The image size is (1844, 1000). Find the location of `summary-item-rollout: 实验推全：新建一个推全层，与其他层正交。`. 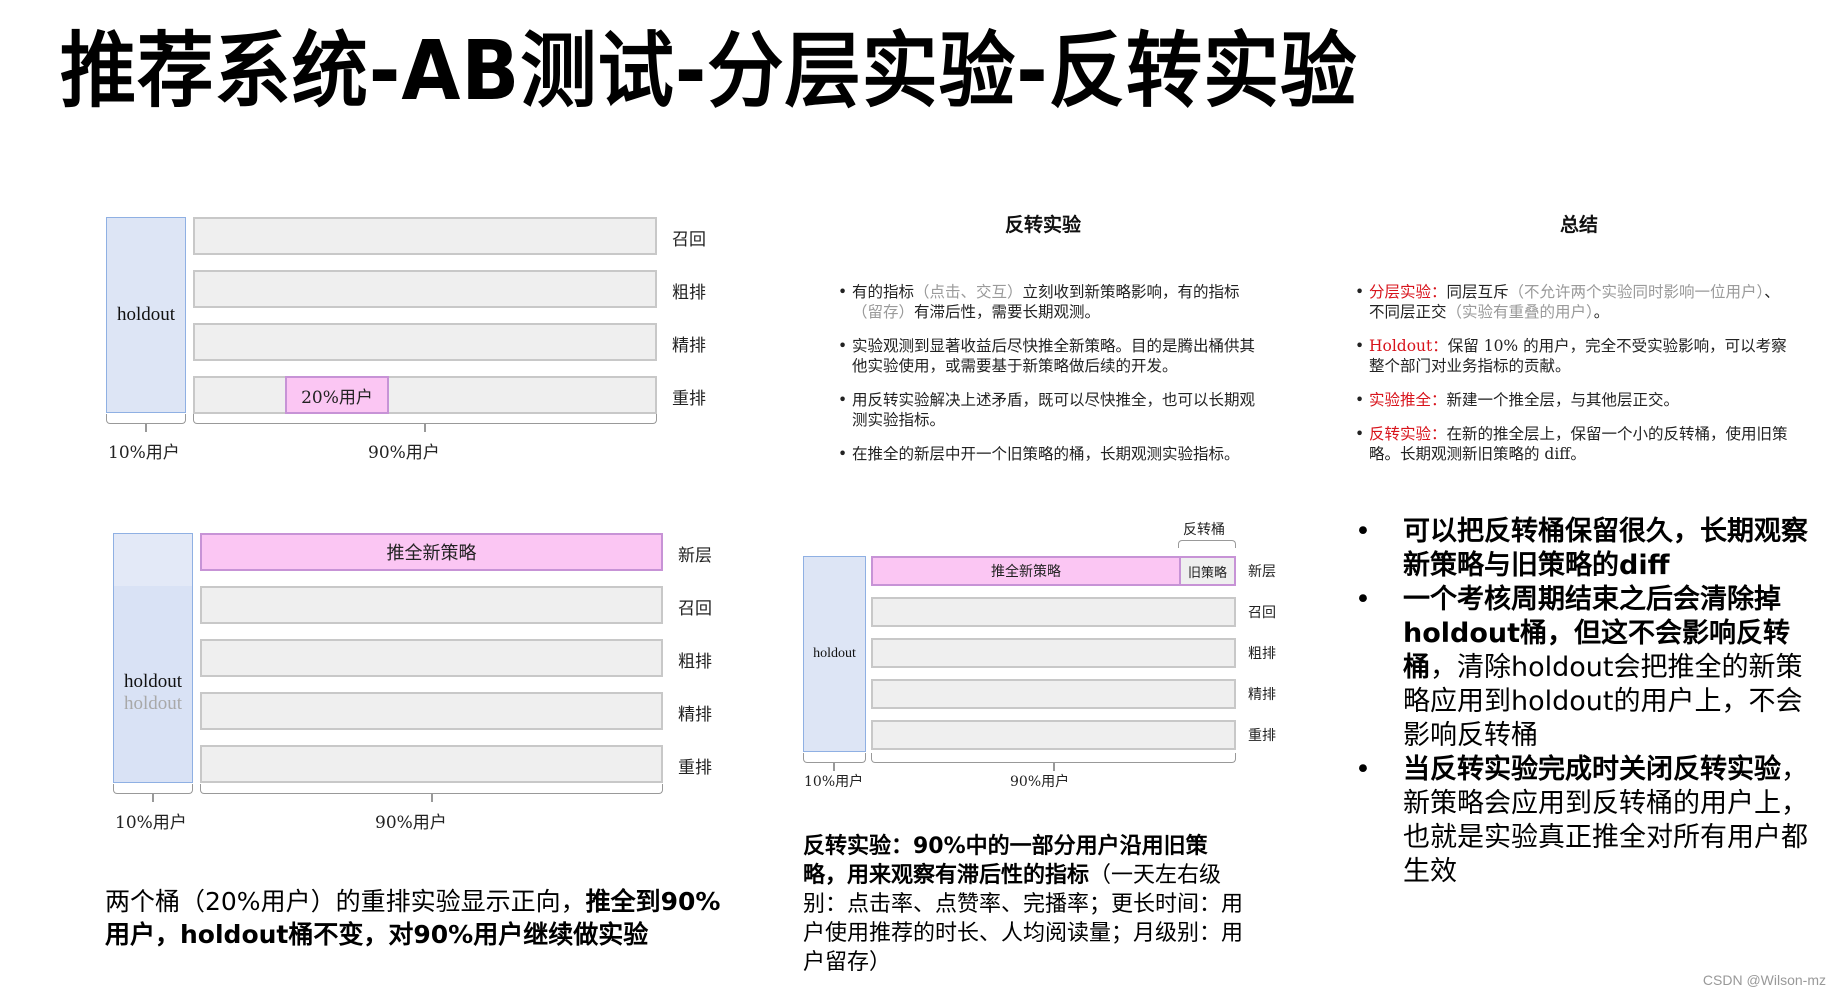

summary-item-rollout: 实验推全：新建一个推全层，与其他层正交。 is located at coordinates (1575, 400).